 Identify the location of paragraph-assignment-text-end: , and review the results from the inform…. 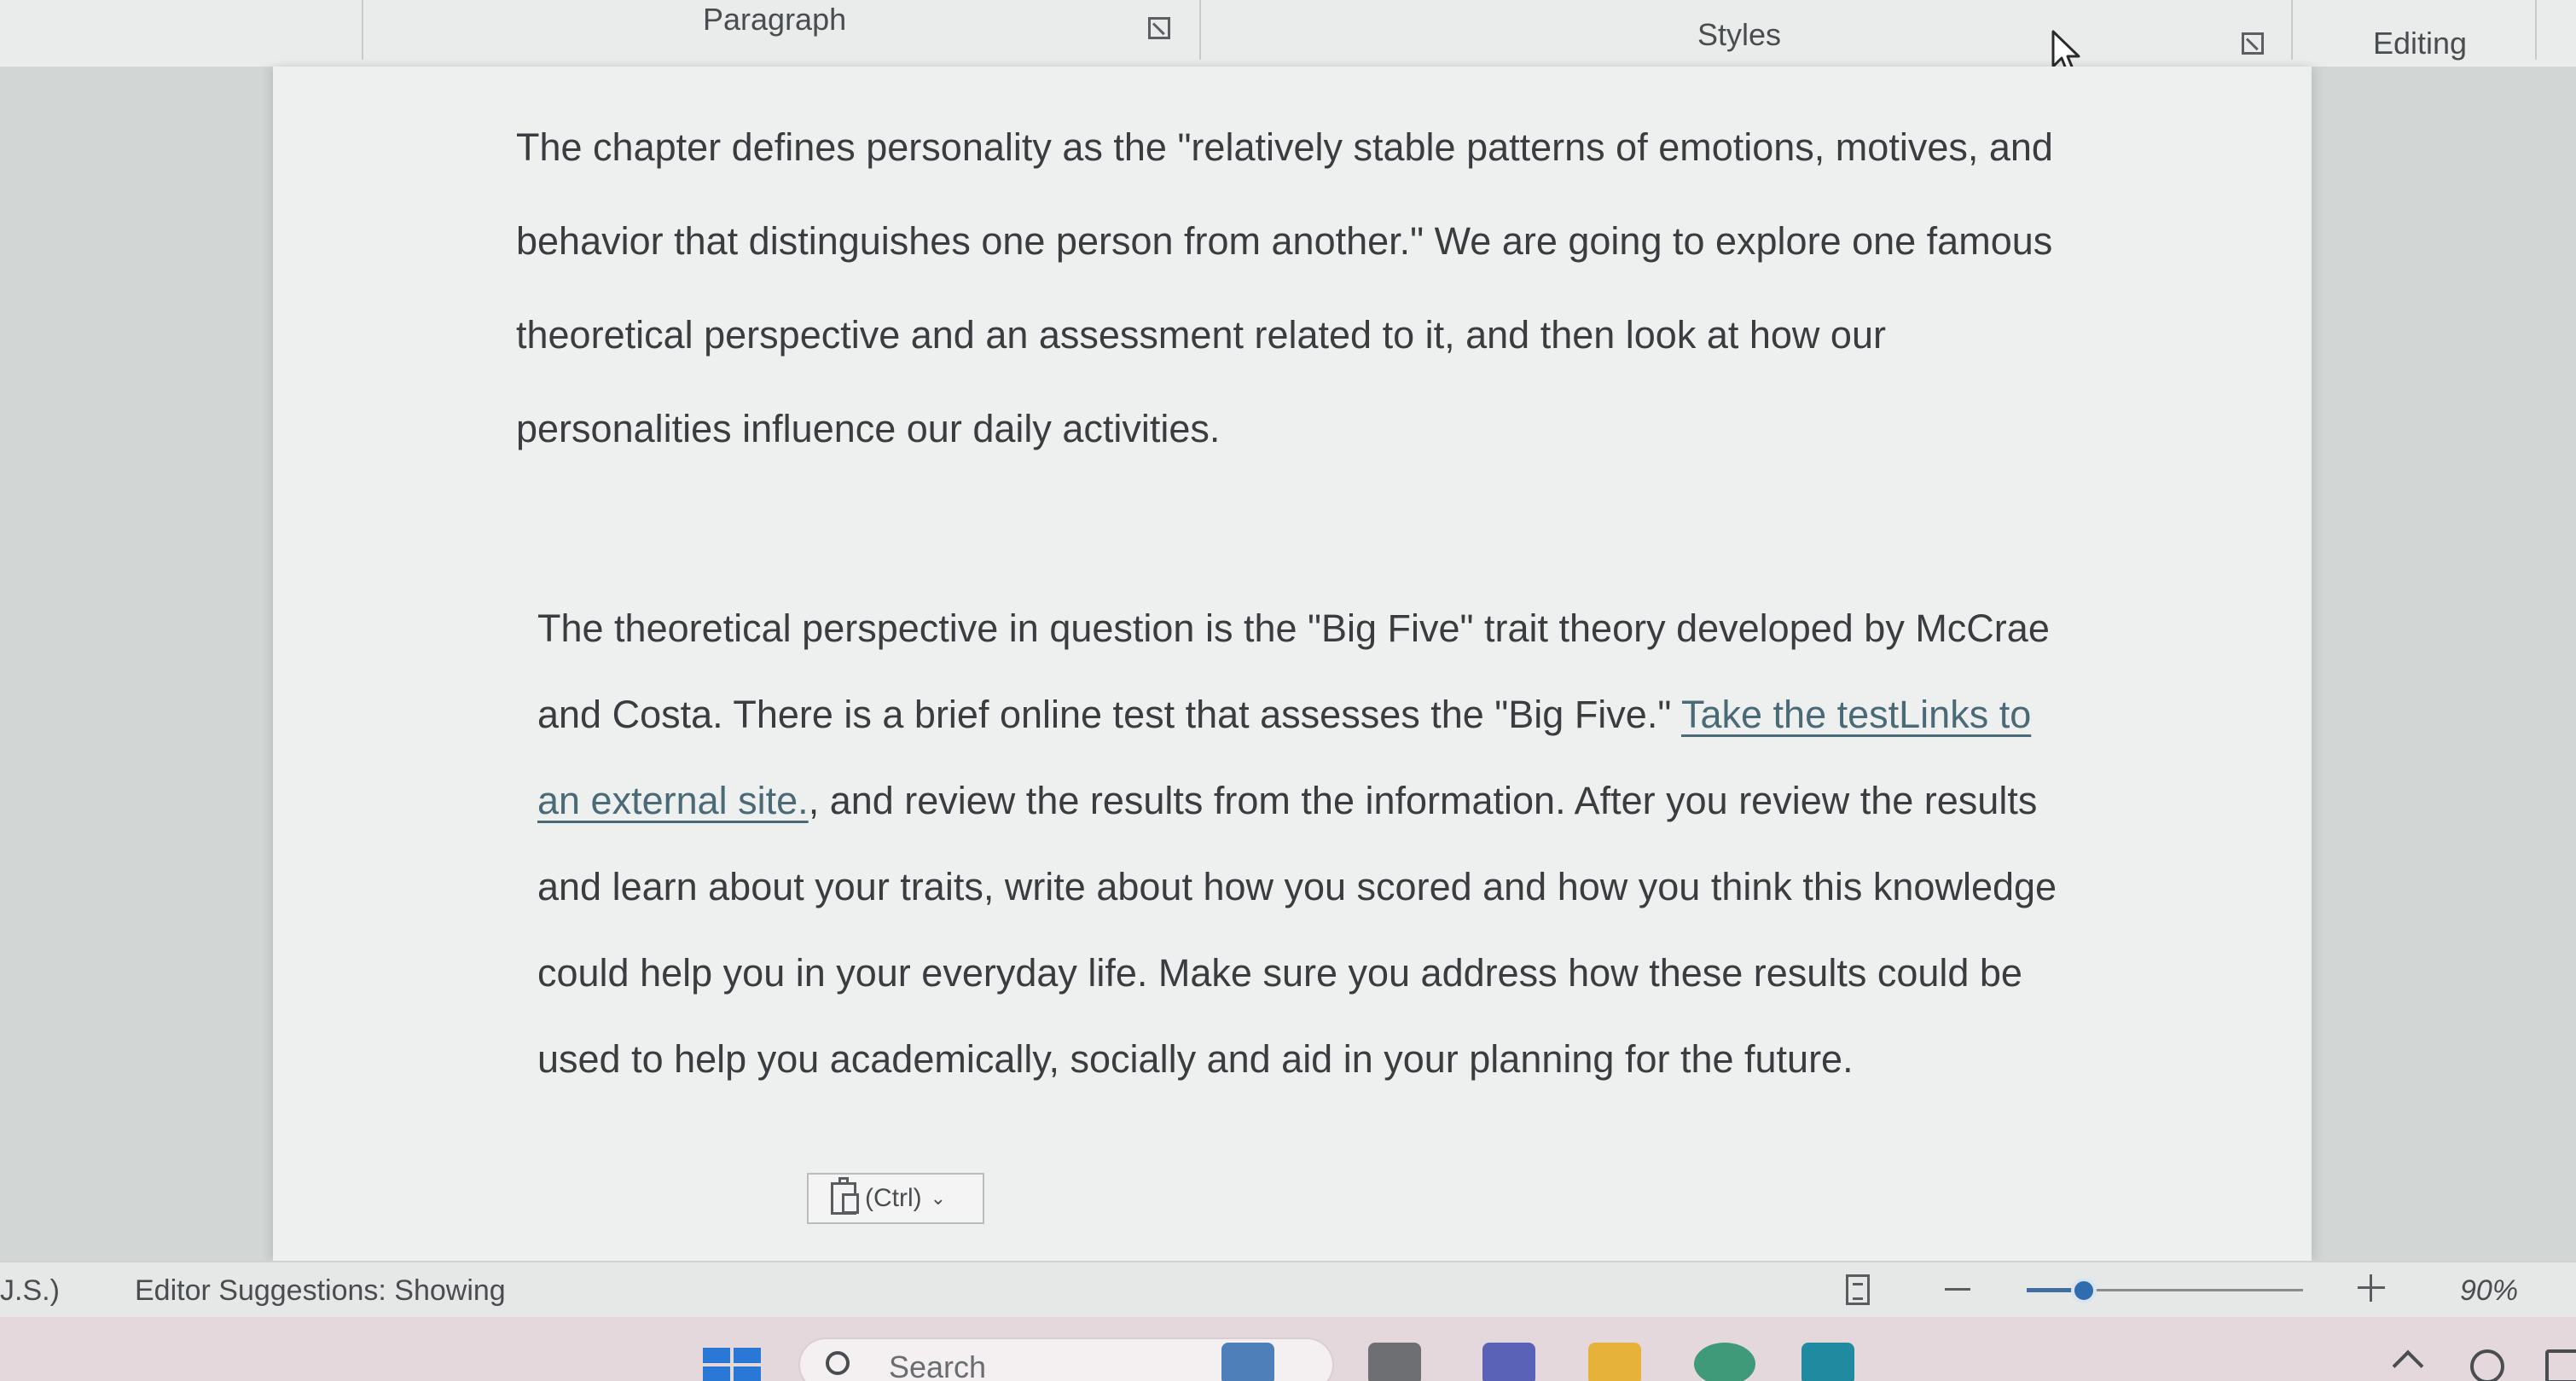
(1297, 930).